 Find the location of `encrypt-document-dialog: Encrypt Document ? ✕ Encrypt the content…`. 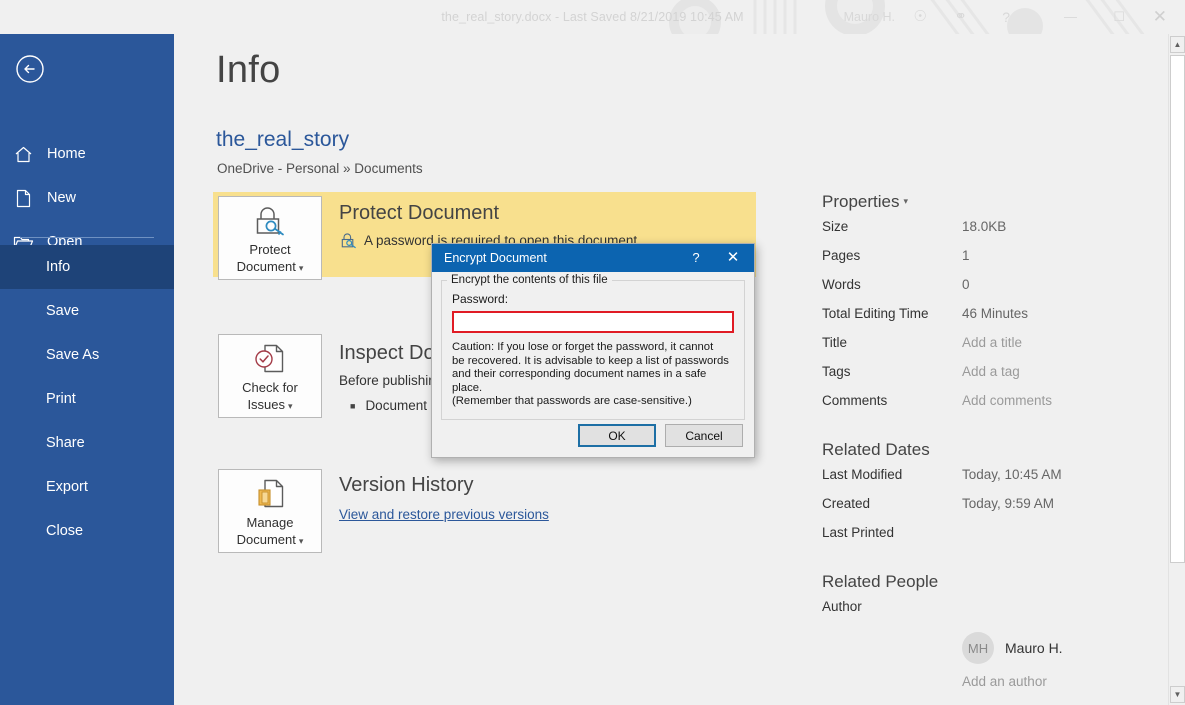

encrypt-document-dialog: Encrypt Document ? ✕ Encrypt the content… is located at coordinates (593, 350).